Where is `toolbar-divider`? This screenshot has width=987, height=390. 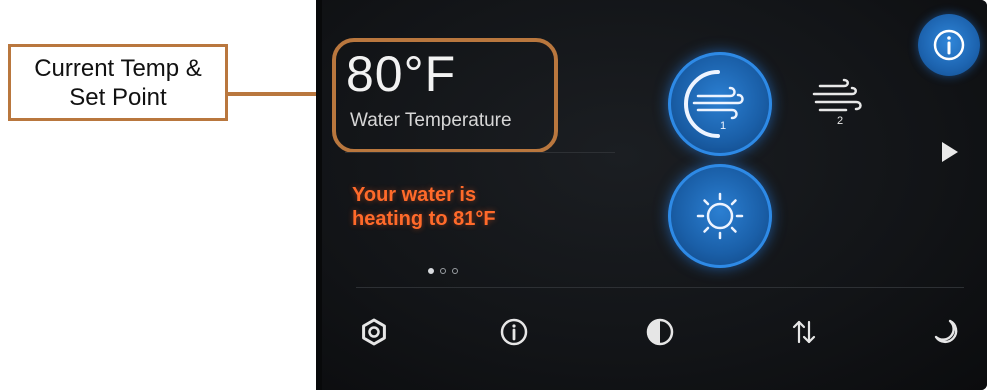
toolbar-divider is located at coordinates (660, 287).